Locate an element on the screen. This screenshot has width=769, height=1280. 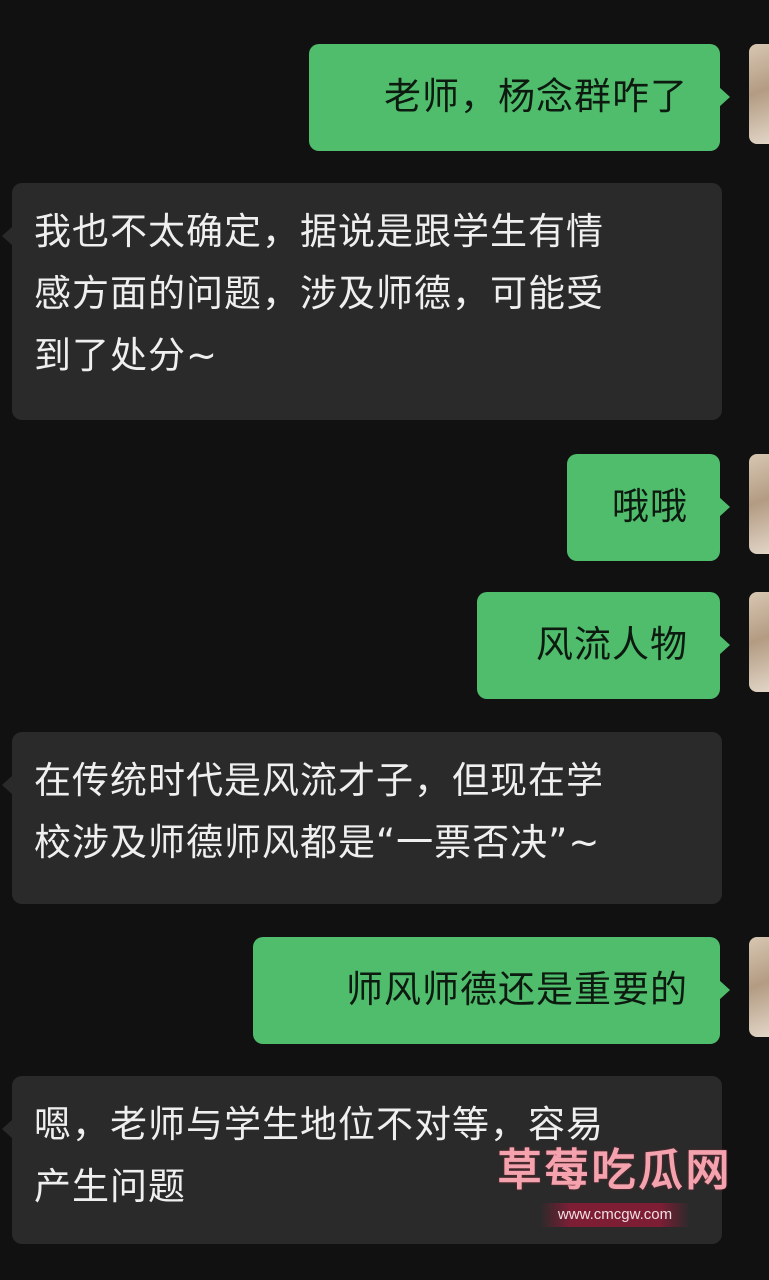
watermark-title: 草莓吃瓜网 is located at coordinates (615, 1170).